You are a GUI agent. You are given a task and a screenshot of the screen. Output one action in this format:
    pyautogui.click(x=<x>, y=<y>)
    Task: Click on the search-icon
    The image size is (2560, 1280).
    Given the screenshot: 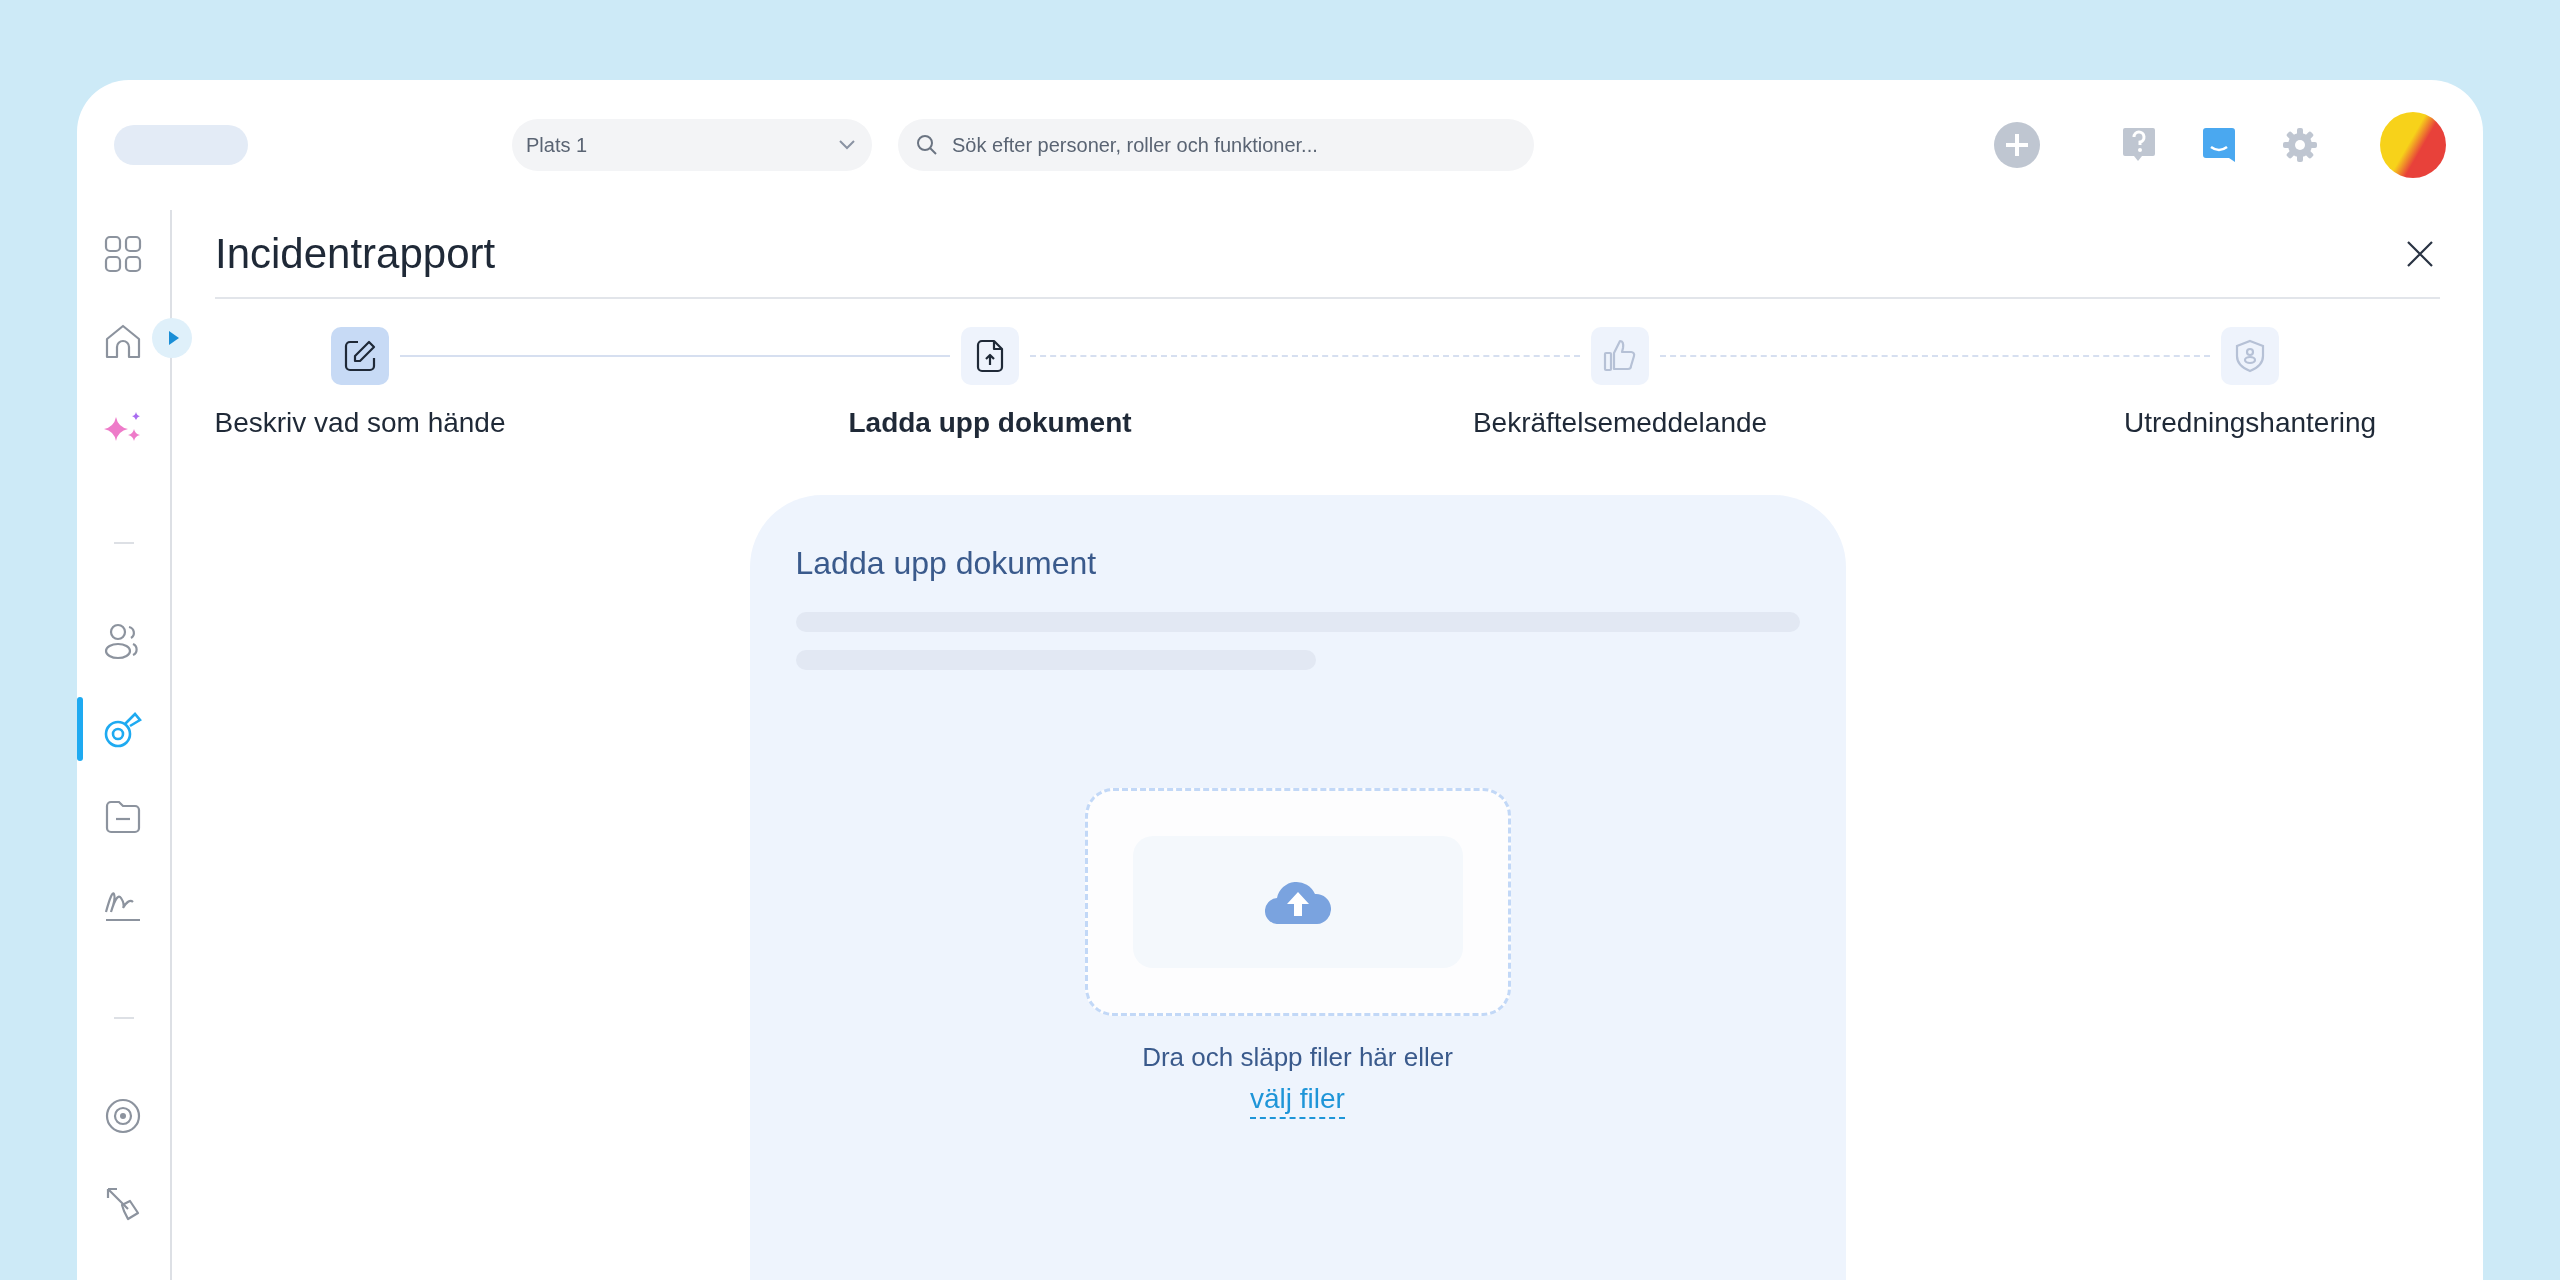 What is the action you would take?
    pyautogui.click(x=927, y=145)
    